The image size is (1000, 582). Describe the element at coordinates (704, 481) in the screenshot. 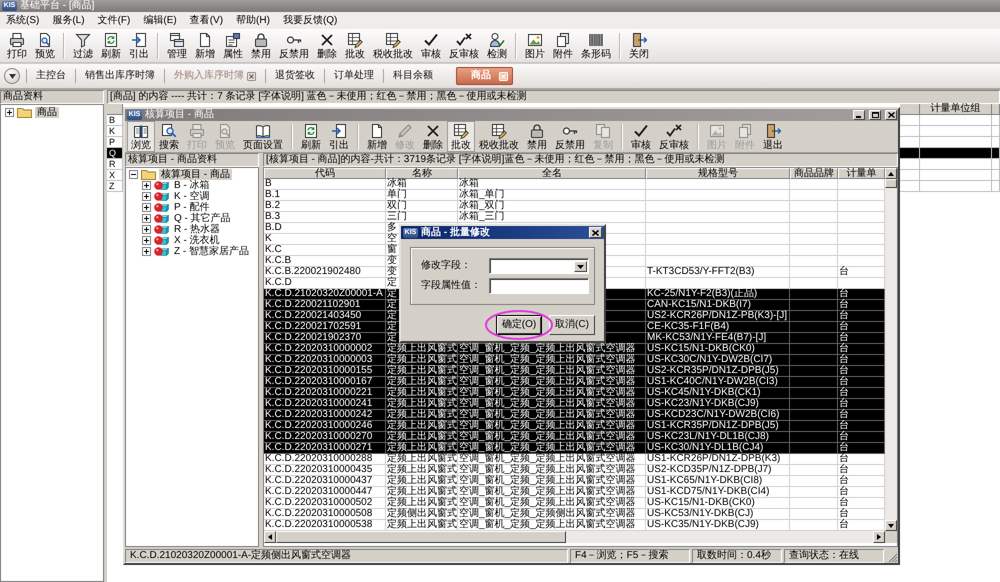

I see `table-cell: US1-KC65/N1Y-DKB(CI8)` at that location.